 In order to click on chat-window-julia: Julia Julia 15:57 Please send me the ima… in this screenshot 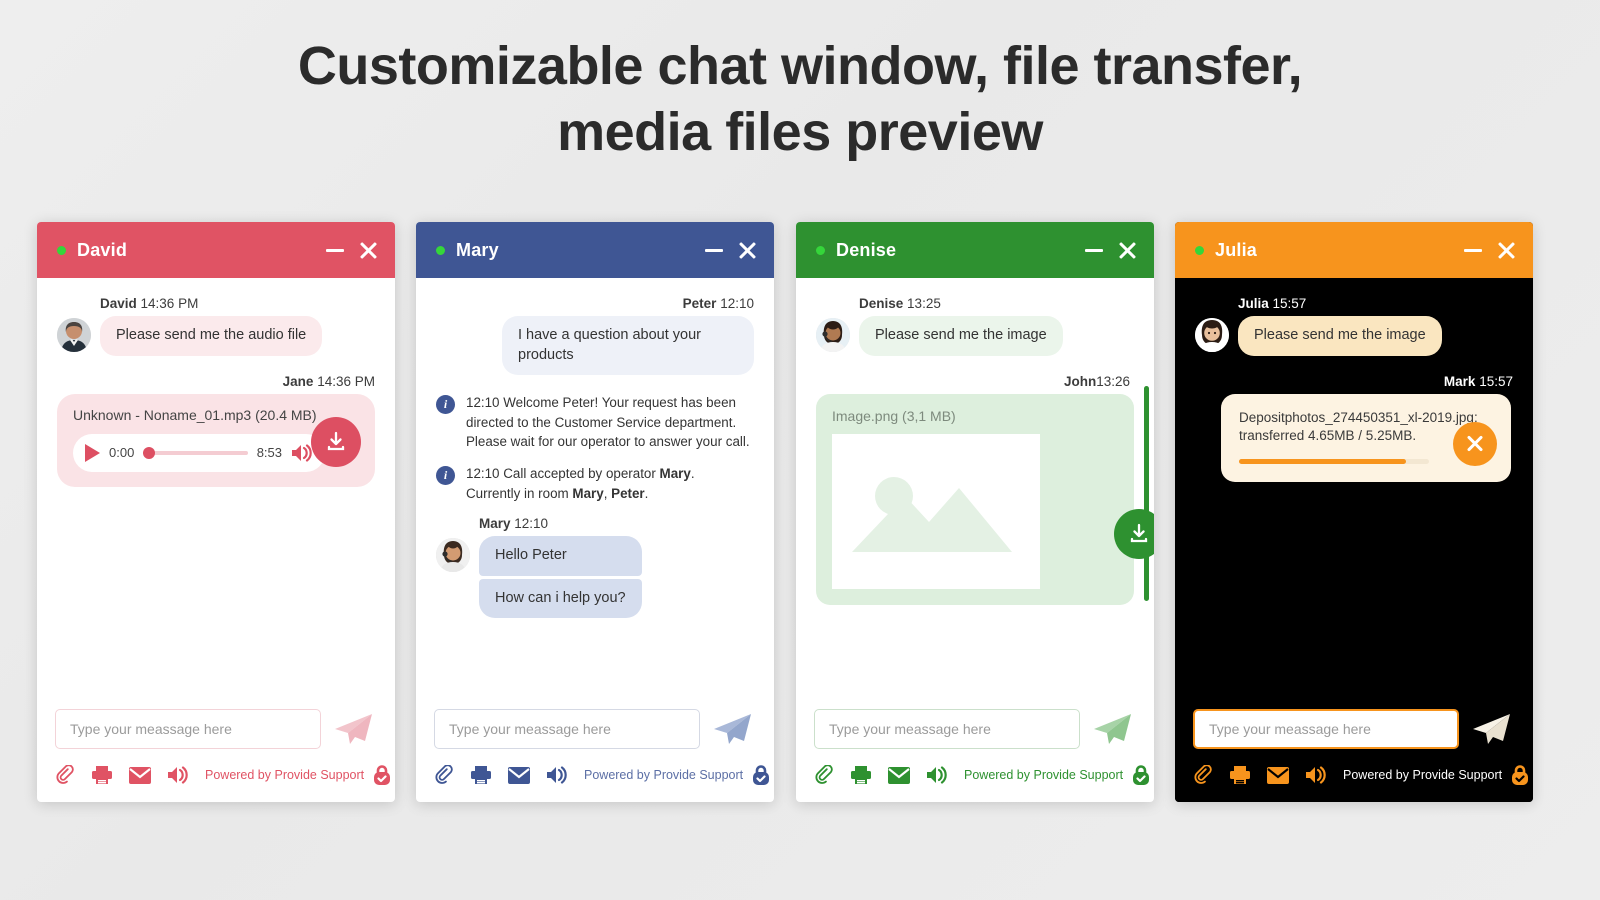, I will do `click(1354, 512)`.